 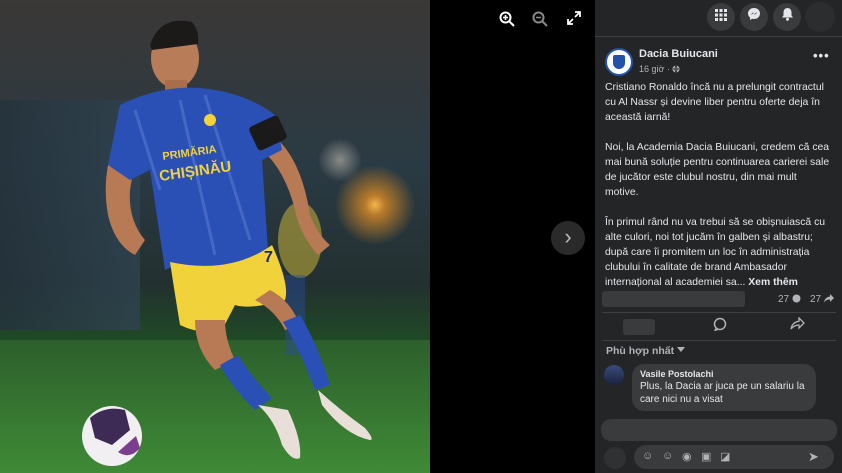 What do you see at coordinates (784, 299) in the screenshot?
I see `comments-count-text: 27` at bounding box center [784, 299].